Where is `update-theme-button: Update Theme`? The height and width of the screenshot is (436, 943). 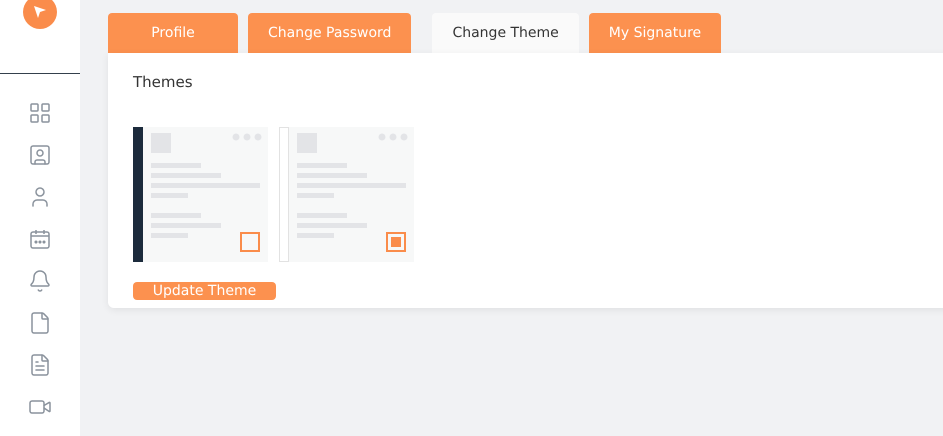
update-theme-button: Update Theme is located at coordinates (204, 291).